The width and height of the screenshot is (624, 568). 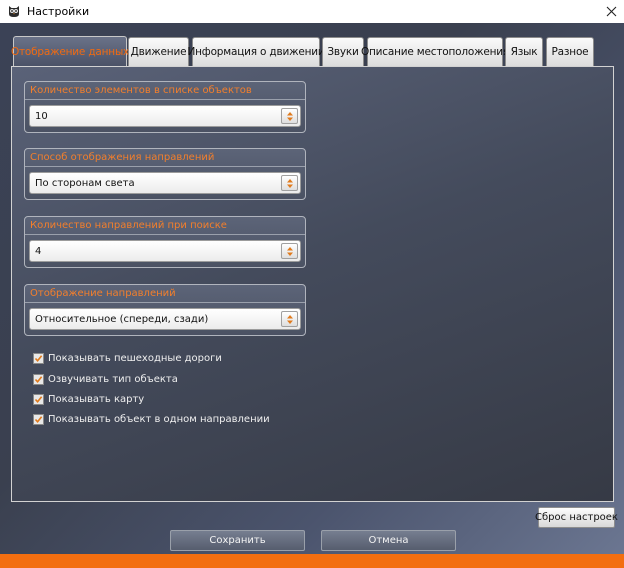 I want to click on tab-label: Звуки, so click(x=343, y=52).